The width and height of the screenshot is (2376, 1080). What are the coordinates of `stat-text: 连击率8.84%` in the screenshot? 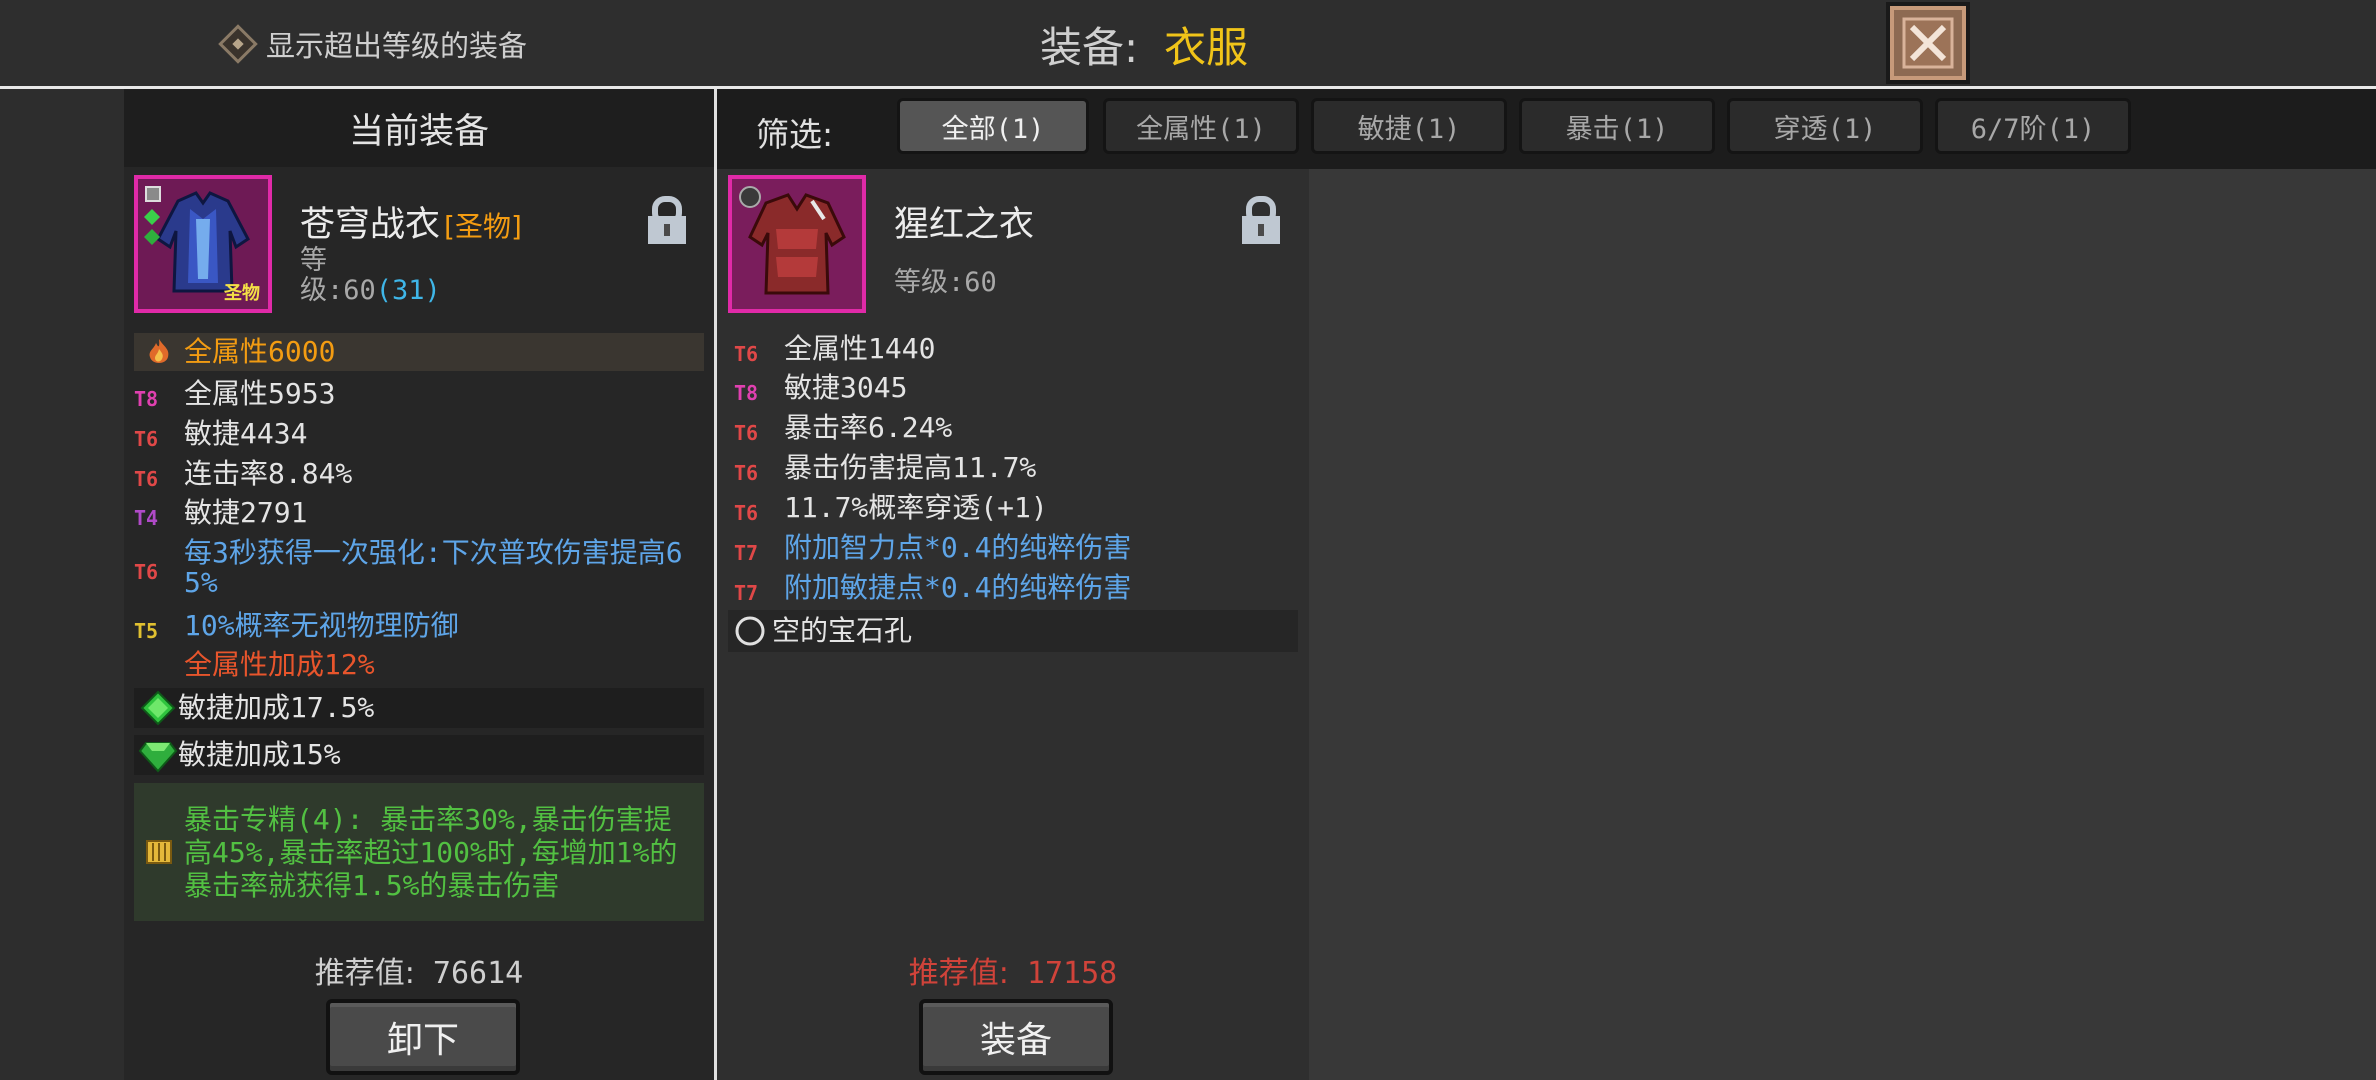 It's located at (268, 473).